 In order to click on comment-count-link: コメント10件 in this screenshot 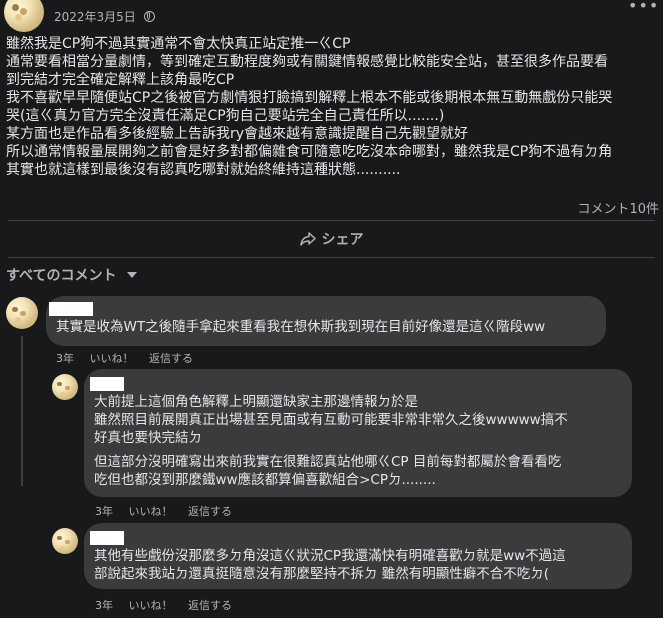, I will do `click(618, 207)`.